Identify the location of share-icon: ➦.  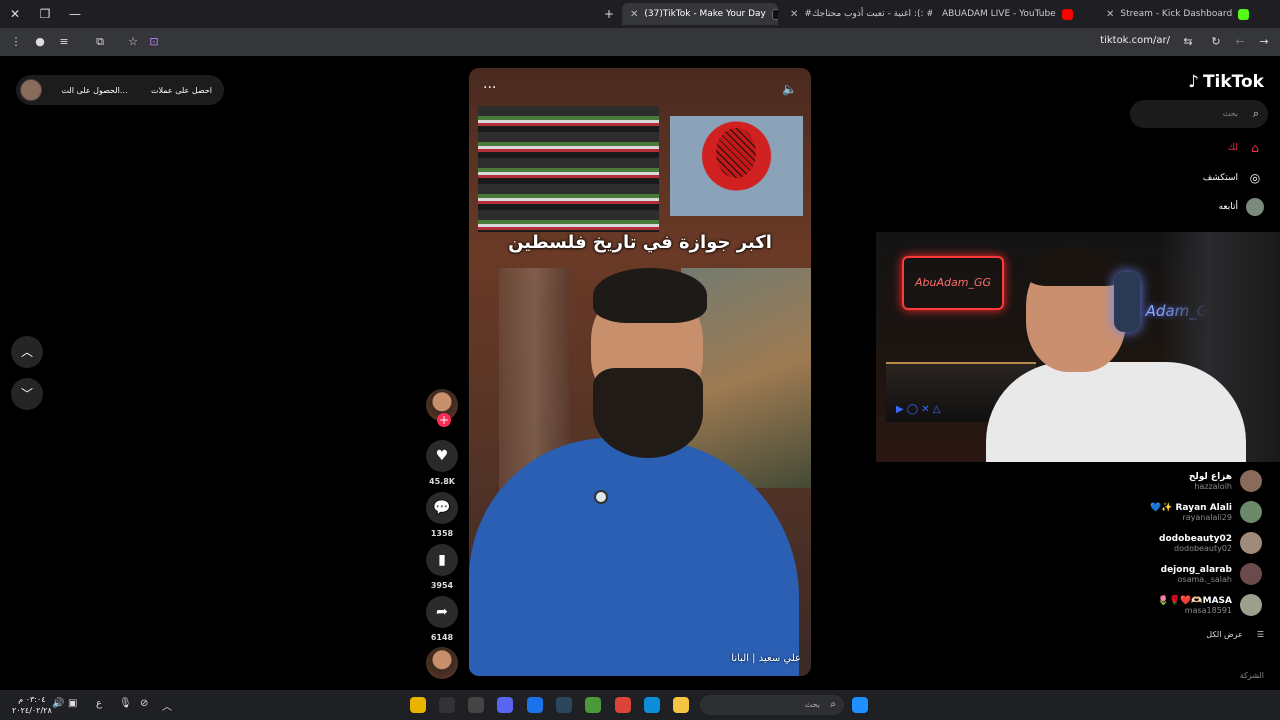
(442, 612).